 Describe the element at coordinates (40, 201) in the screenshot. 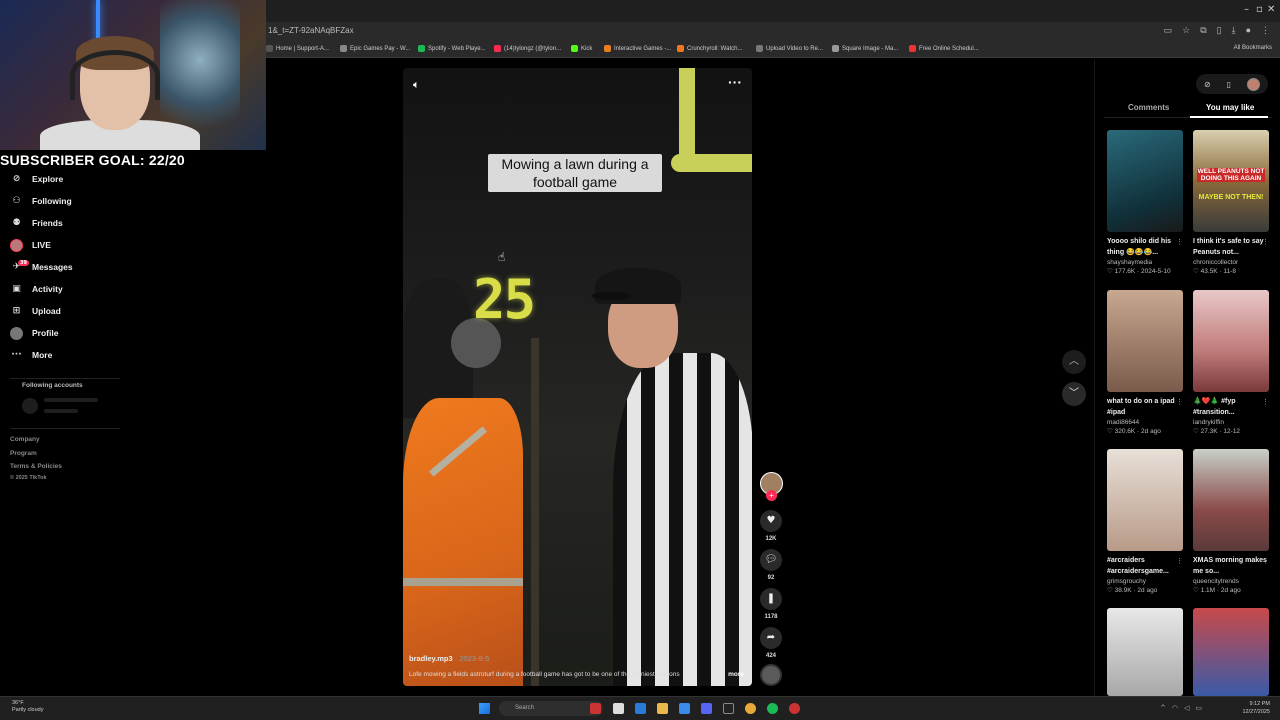

I see `nav-item-following: ⚇ Following` at that location.